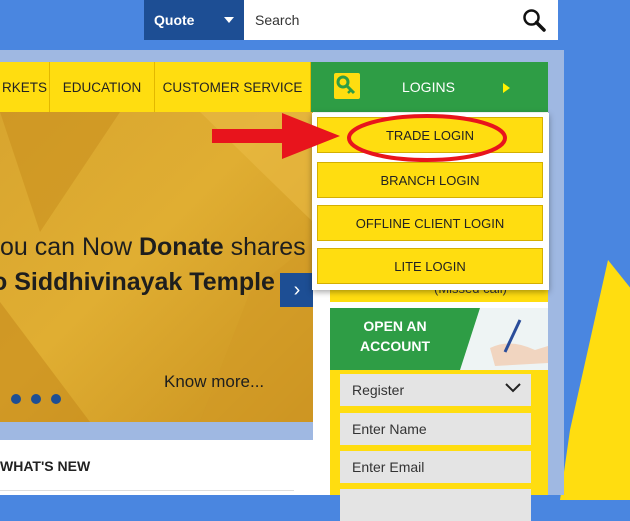  Describe the element at coordinates (102, 87) in the screenshot. I see `nav-item-education: EDUCATION` at that location.